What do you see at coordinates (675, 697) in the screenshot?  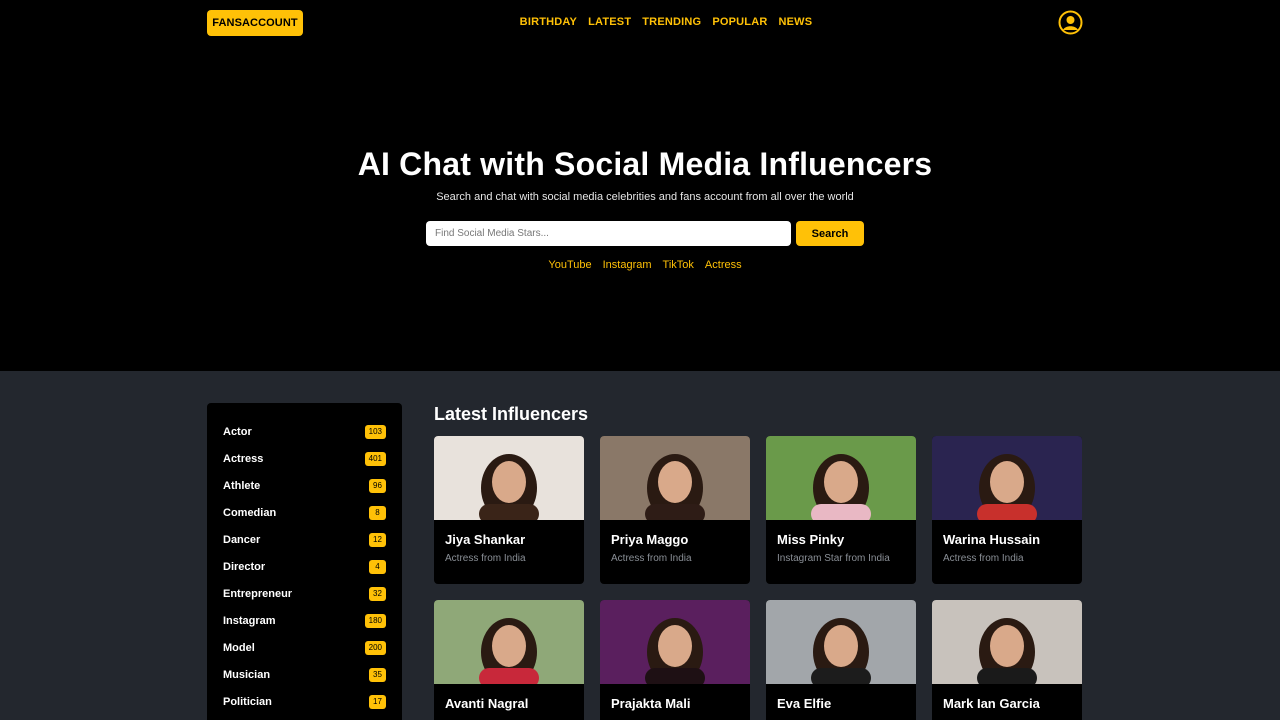 I see `influencer-name: Prajakta Mali` at bounding box center [675, 697].